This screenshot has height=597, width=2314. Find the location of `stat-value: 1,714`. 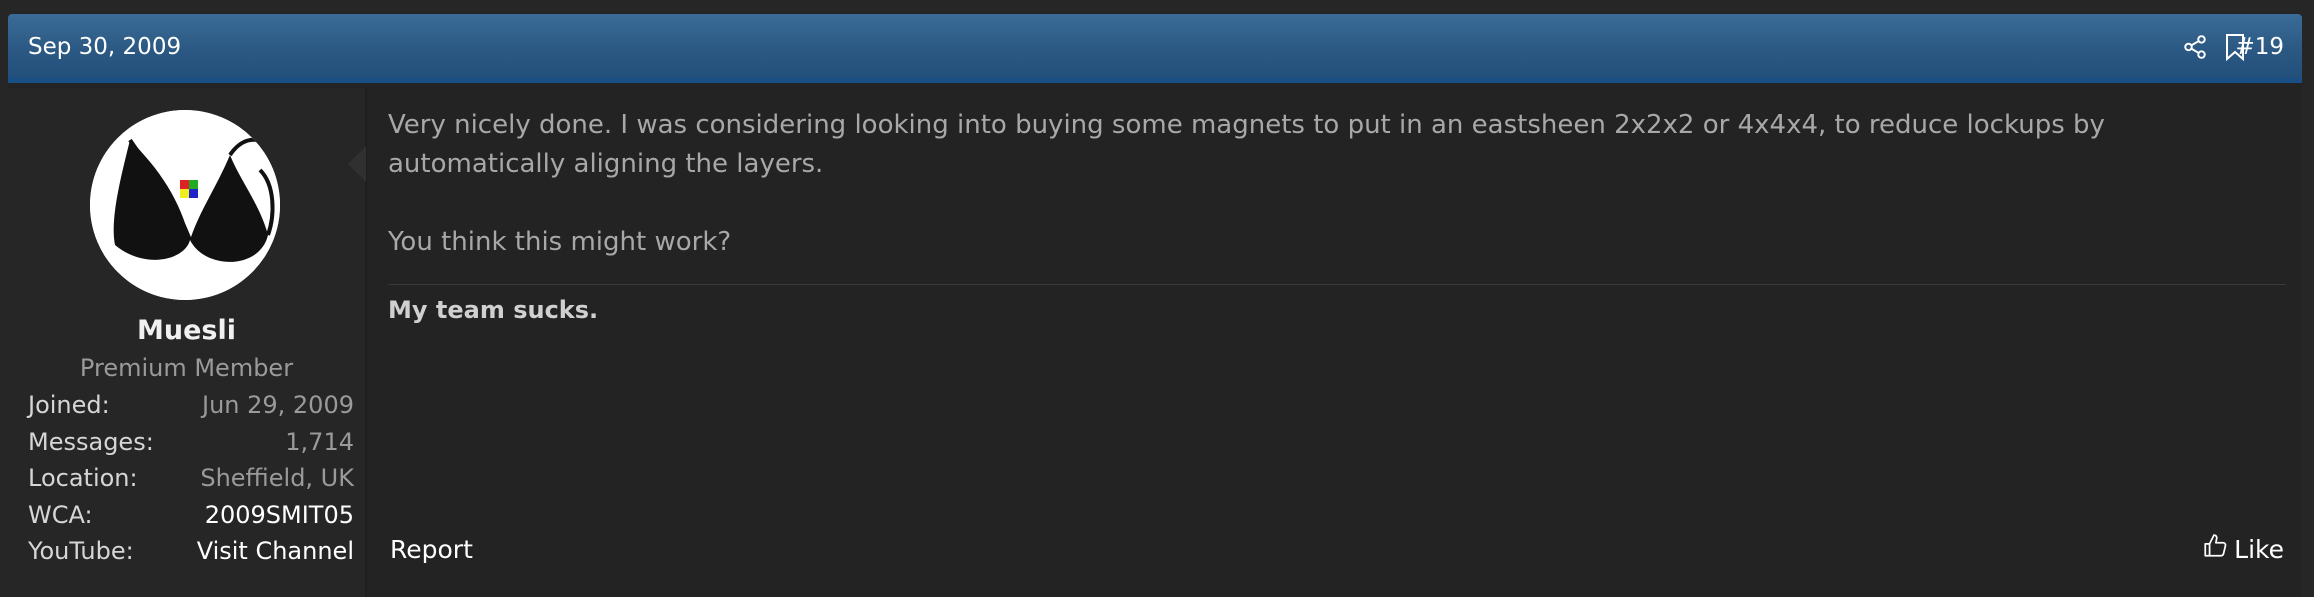

stat-value: 1,714 is located at coordinates (319, 441).